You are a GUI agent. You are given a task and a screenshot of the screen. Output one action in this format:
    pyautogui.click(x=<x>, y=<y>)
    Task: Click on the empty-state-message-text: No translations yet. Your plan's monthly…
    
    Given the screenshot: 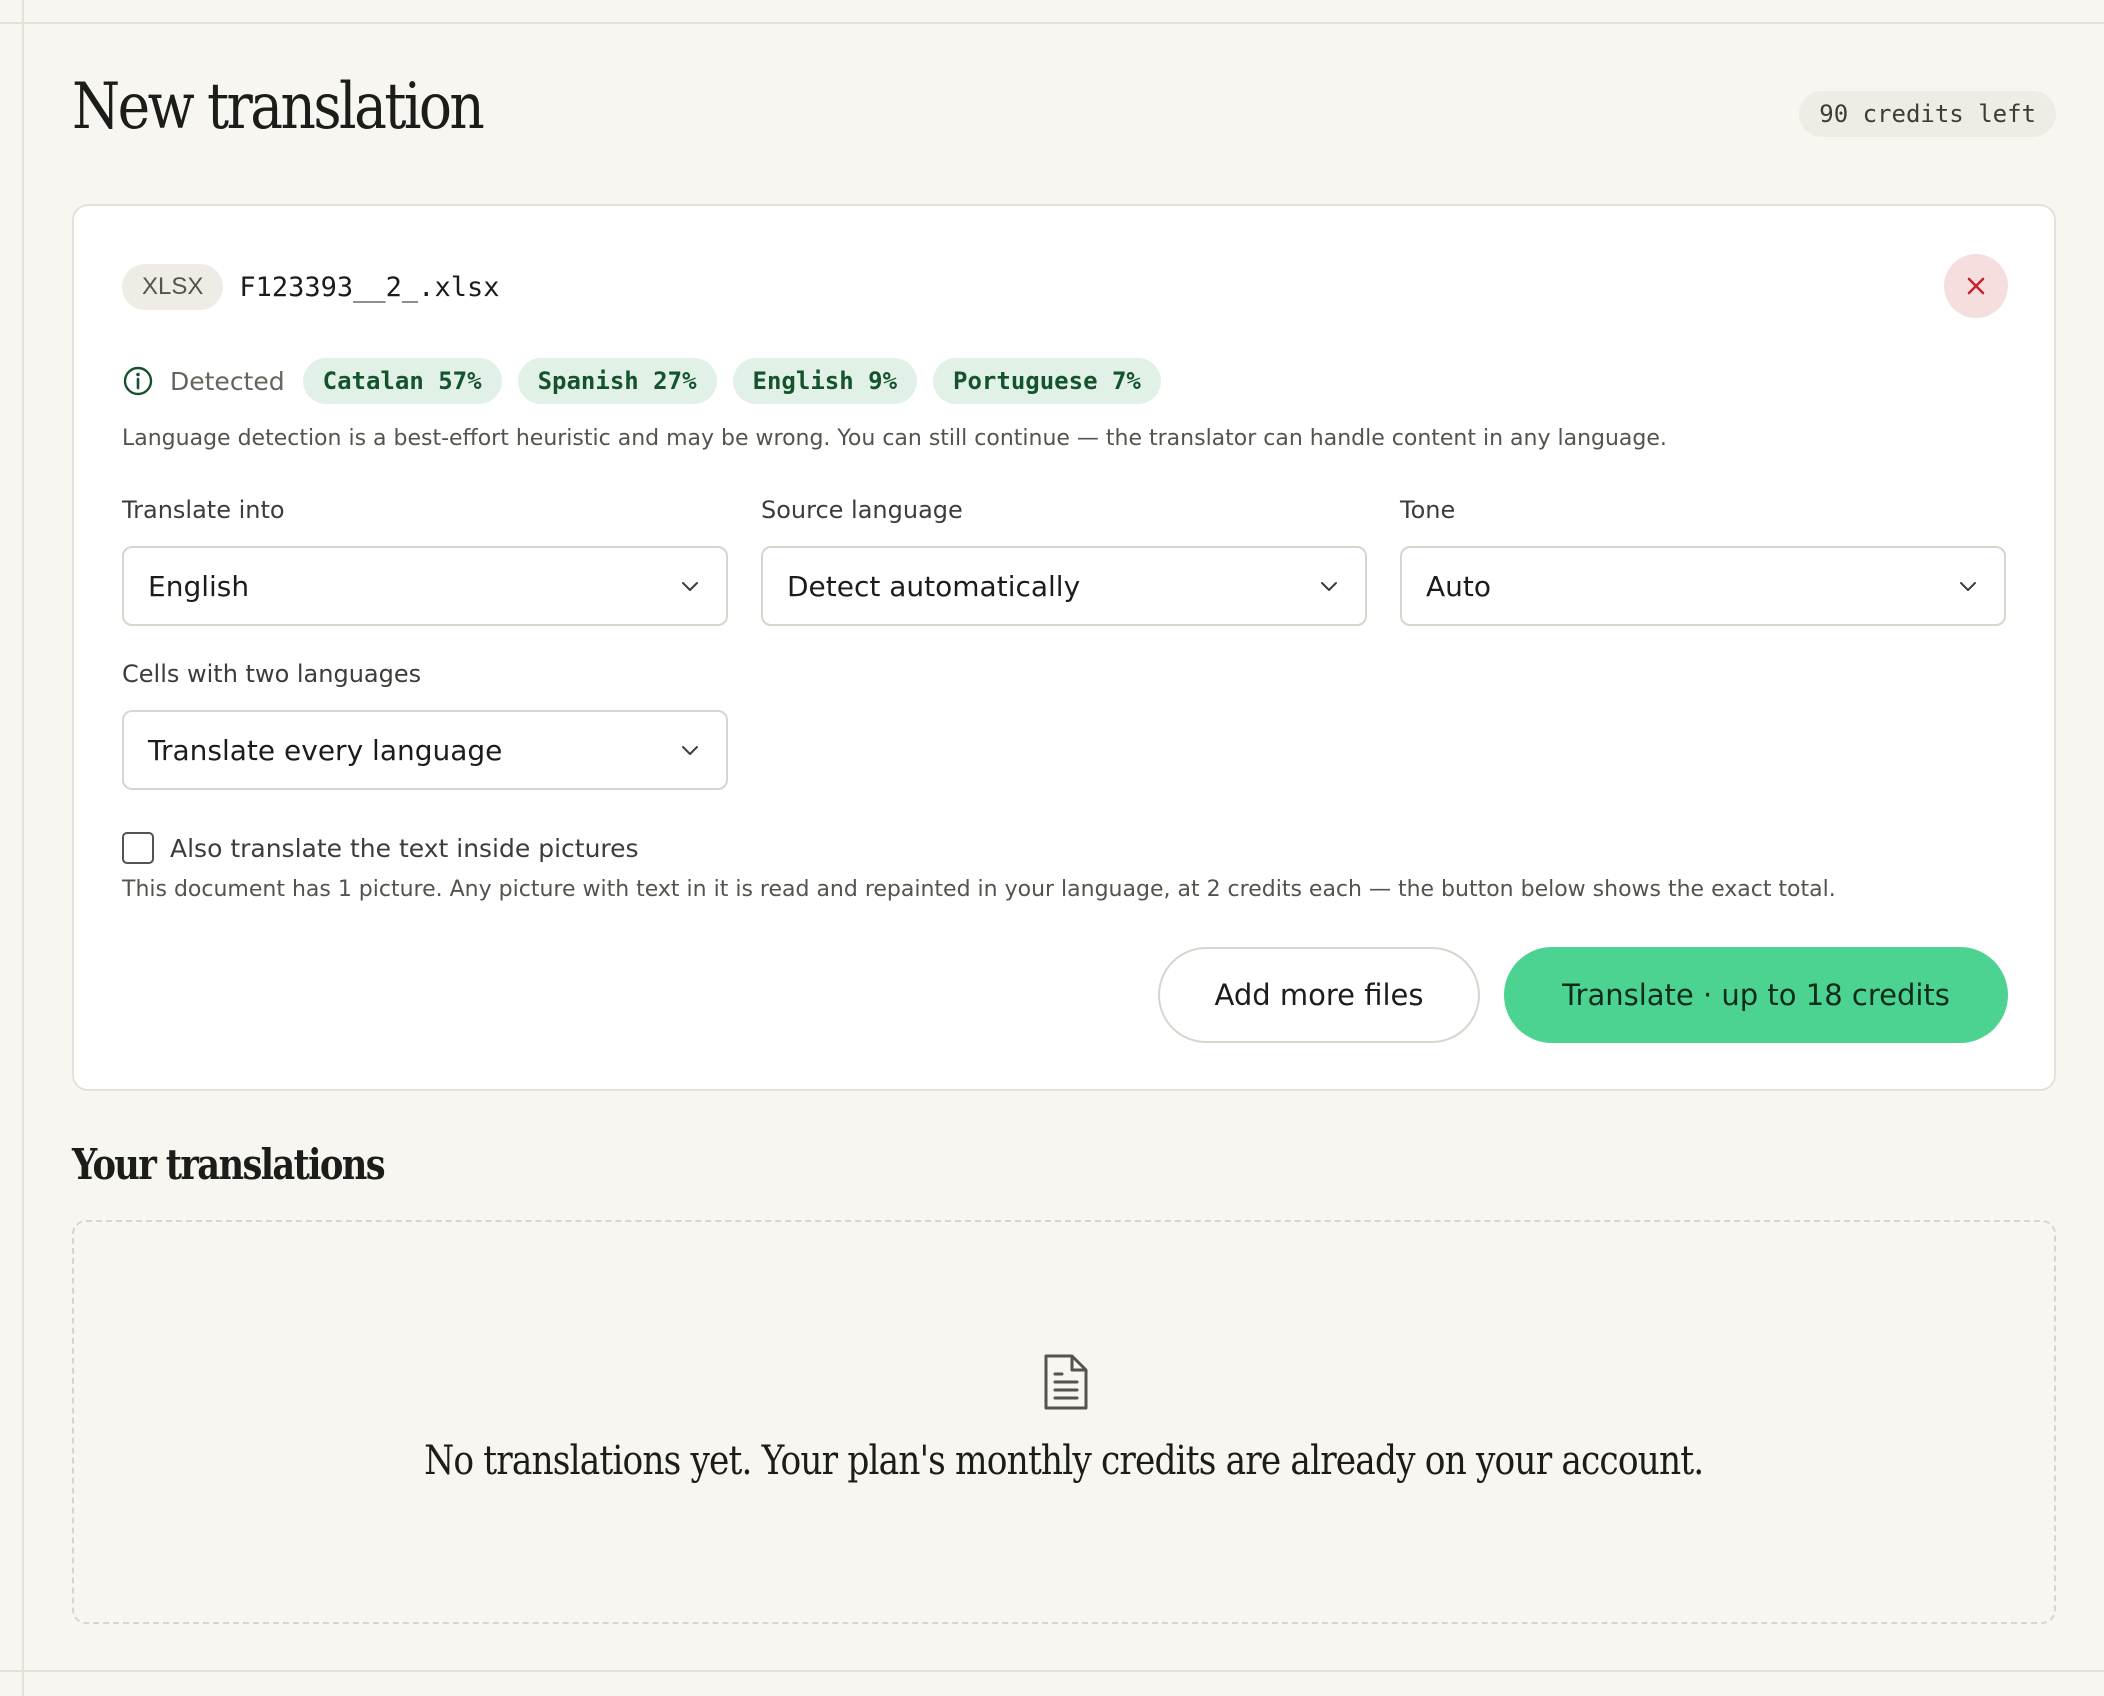 What is the action you would take?
    pyautogui.click(x=1064, y=1461)
    